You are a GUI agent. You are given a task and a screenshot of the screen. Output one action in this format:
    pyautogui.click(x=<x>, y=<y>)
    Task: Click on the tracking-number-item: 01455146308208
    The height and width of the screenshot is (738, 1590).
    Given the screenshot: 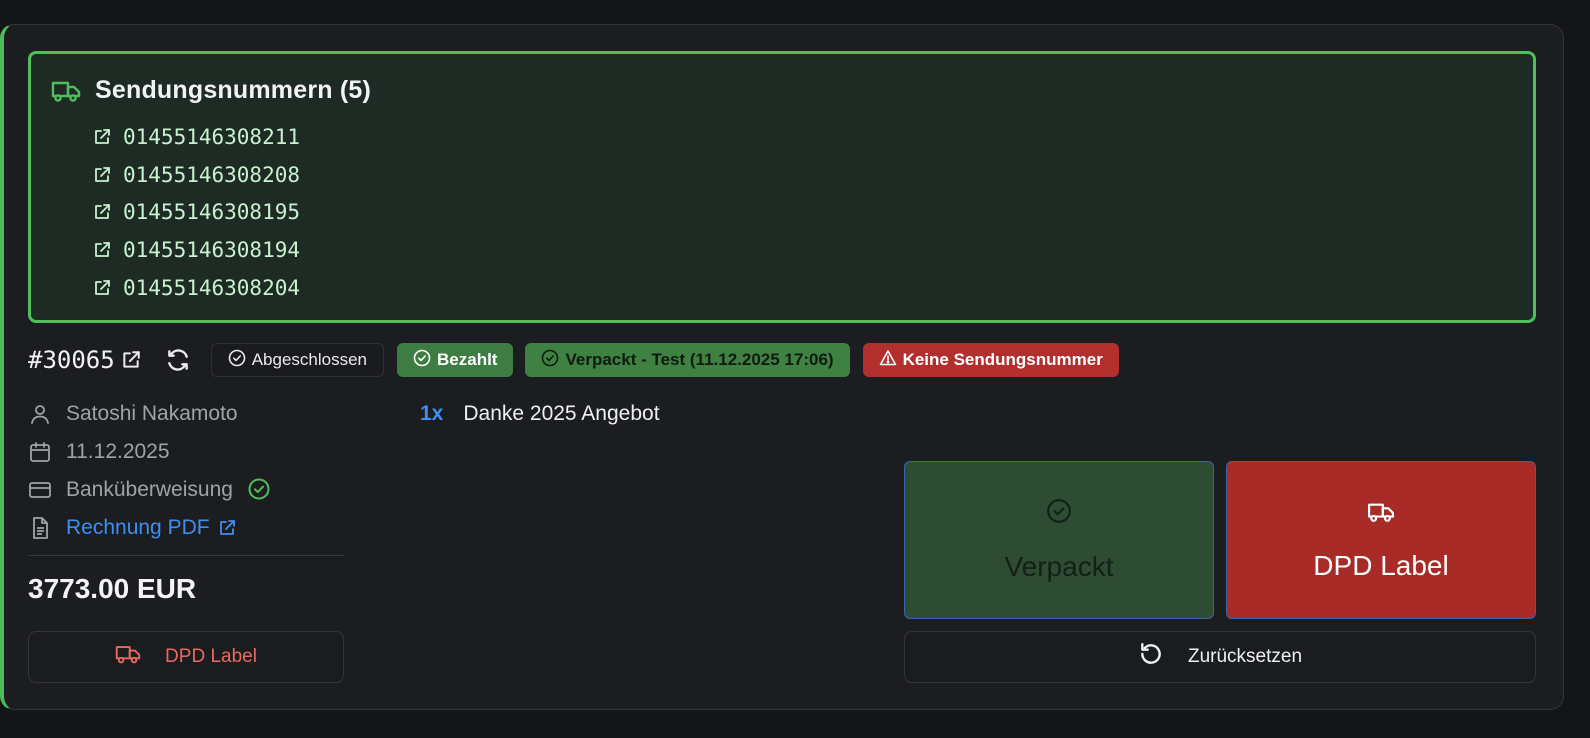 What is the action you would take?
    pyautogui.click(x=196, y=175)
    